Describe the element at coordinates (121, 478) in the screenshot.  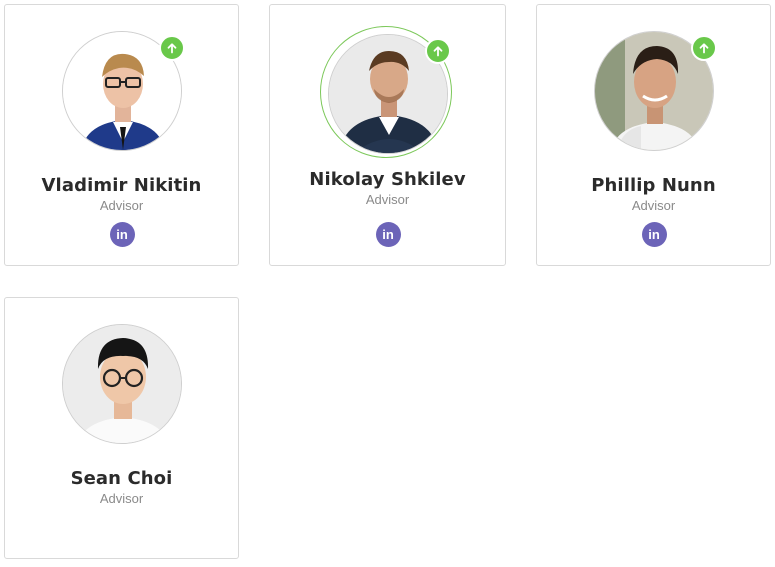
I see `member-name: Sean Choi` at that location.